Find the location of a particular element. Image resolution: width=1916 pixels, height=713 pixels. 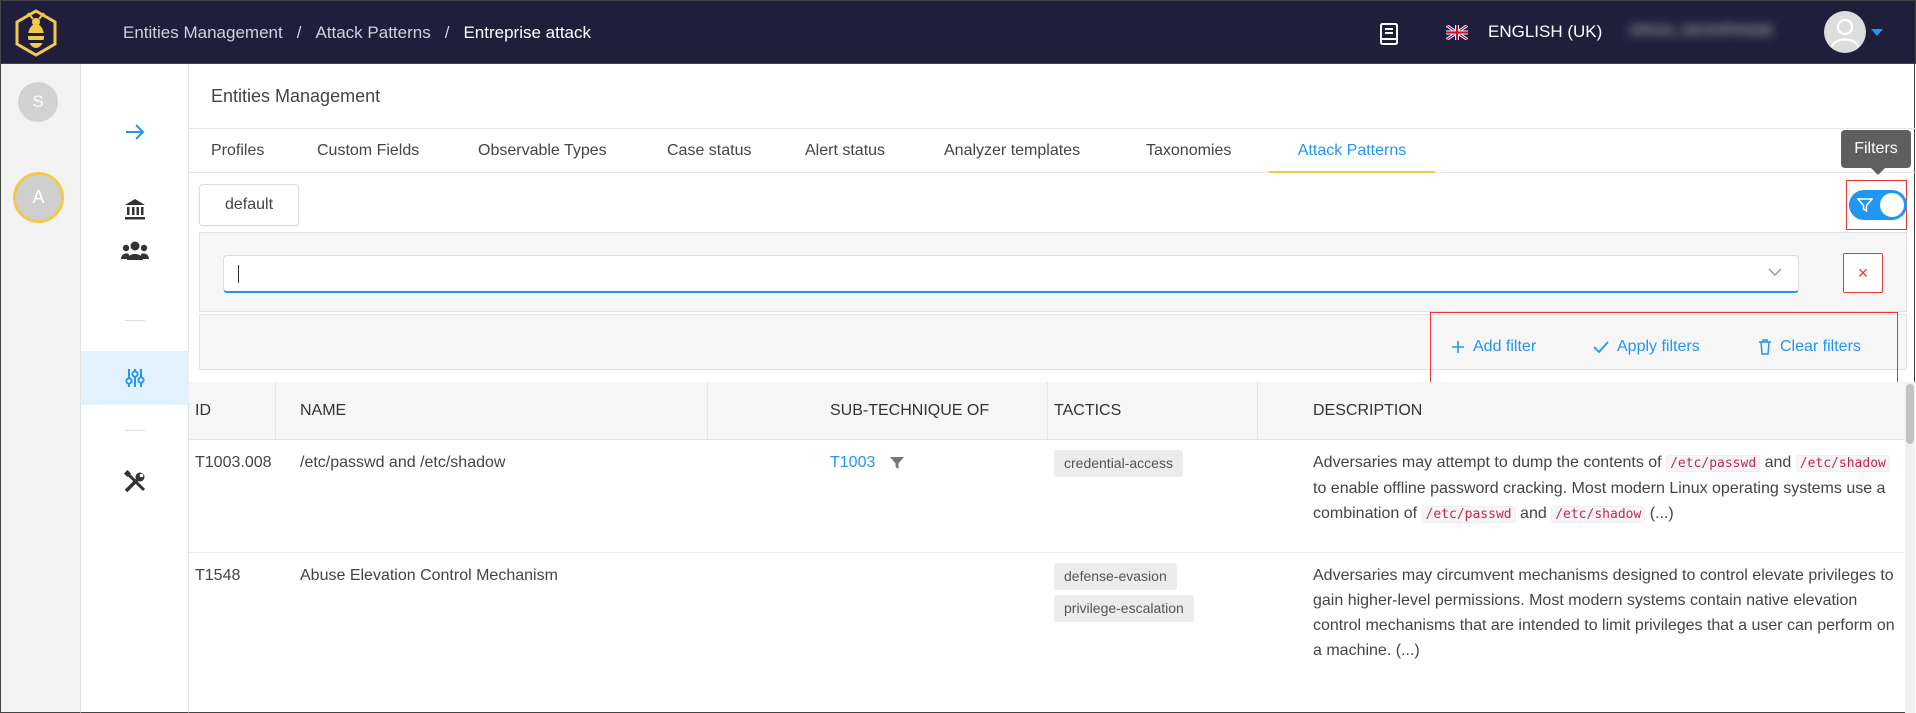

page-title: Entities Management is located at coordinates (296, 96).